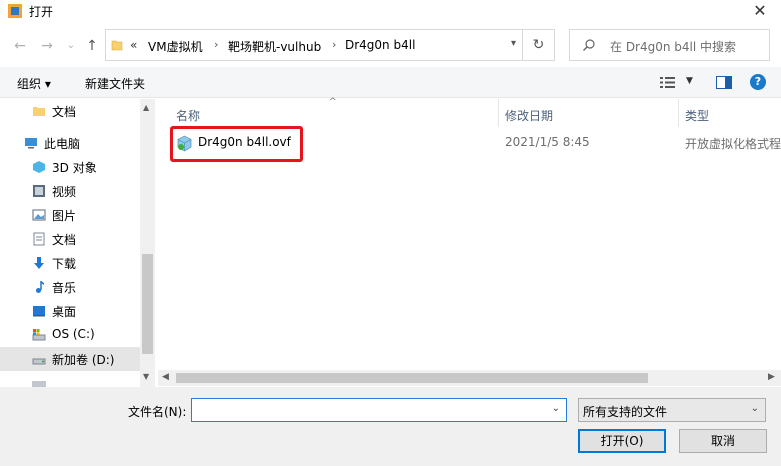 The image size is (781, 466). Describe the element at coordinates (74, 168) in the screenshot. I see `sidebar-item-label: 3D 对象` at that location.